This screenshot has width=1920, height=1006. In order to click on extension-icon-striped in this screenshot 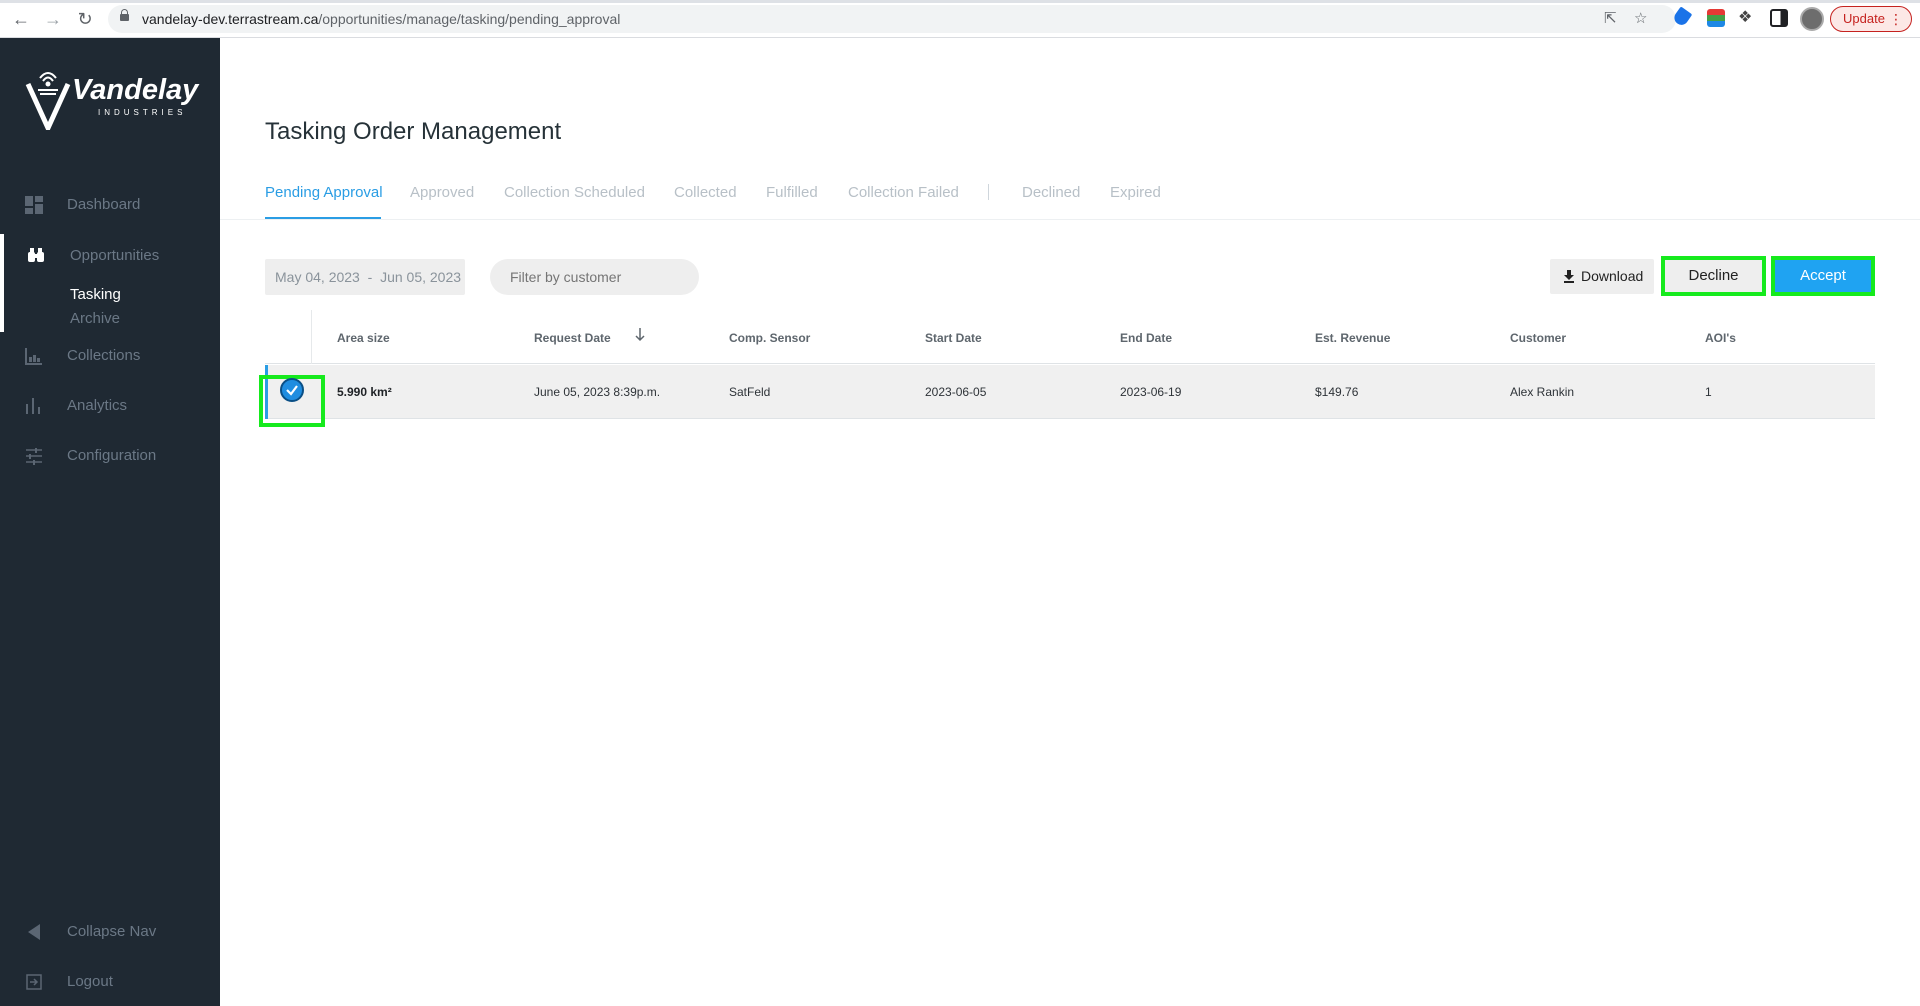, I will do `click(1716, 18)`.